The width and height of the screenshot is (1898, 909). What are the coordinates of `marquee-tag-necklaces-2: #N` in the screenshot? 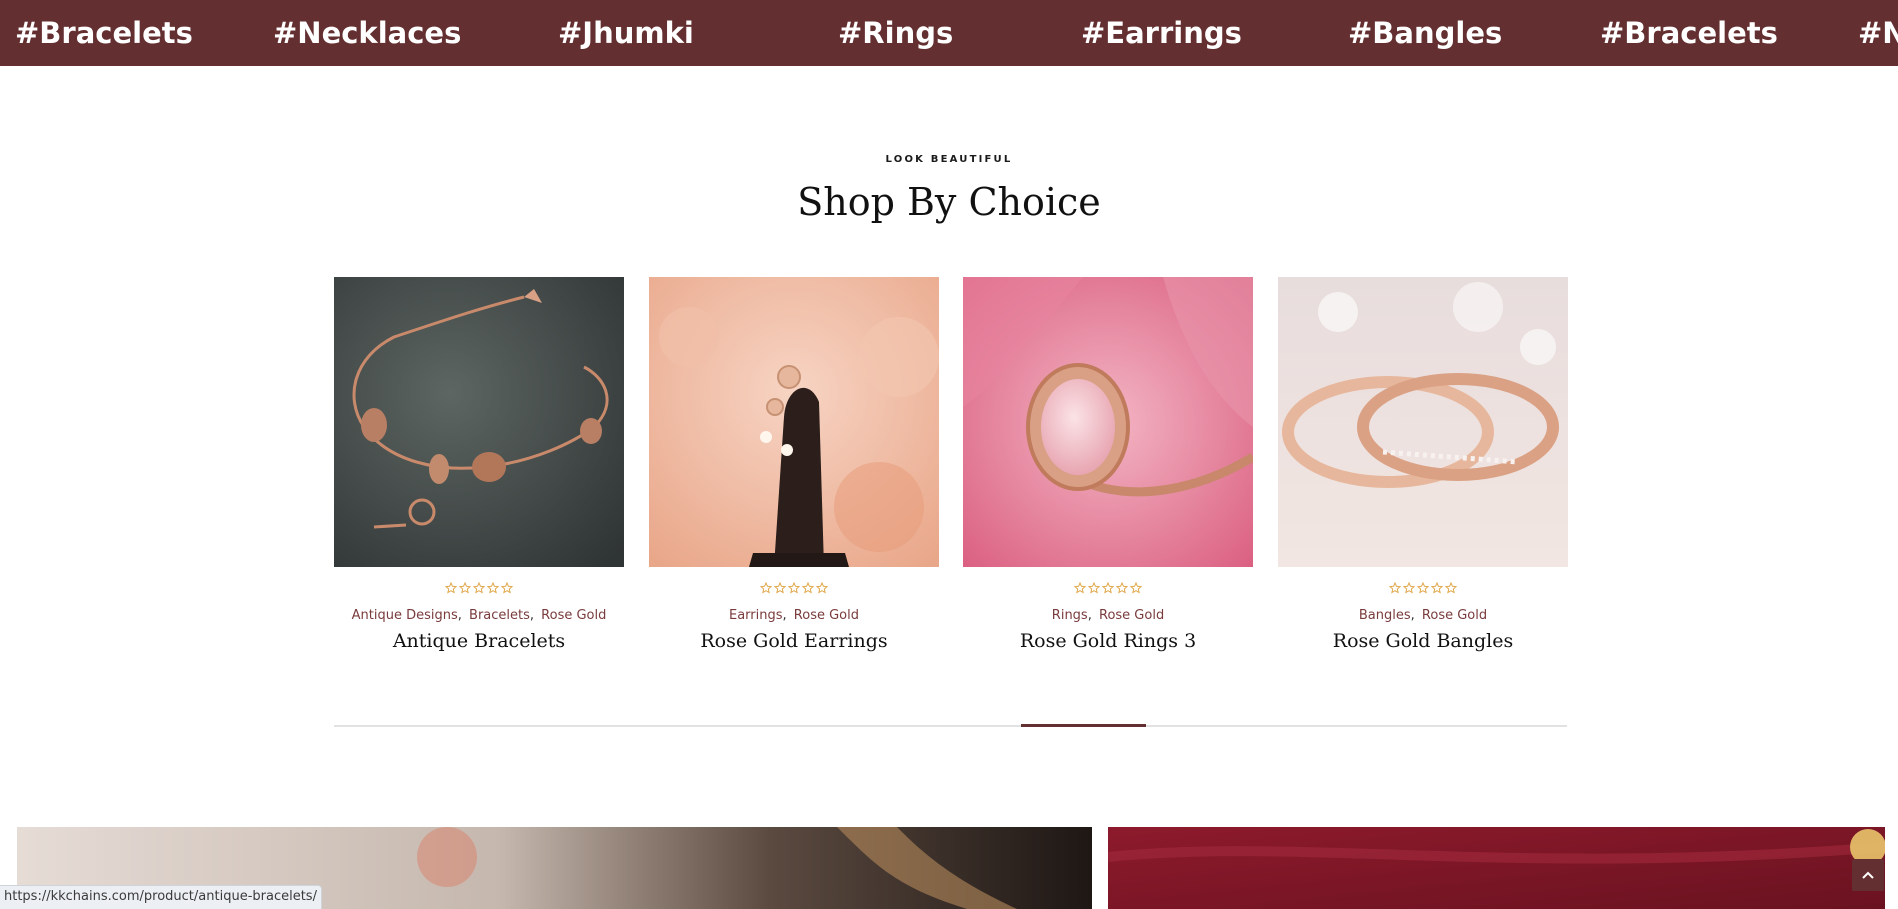 It's located at (1878, 33).